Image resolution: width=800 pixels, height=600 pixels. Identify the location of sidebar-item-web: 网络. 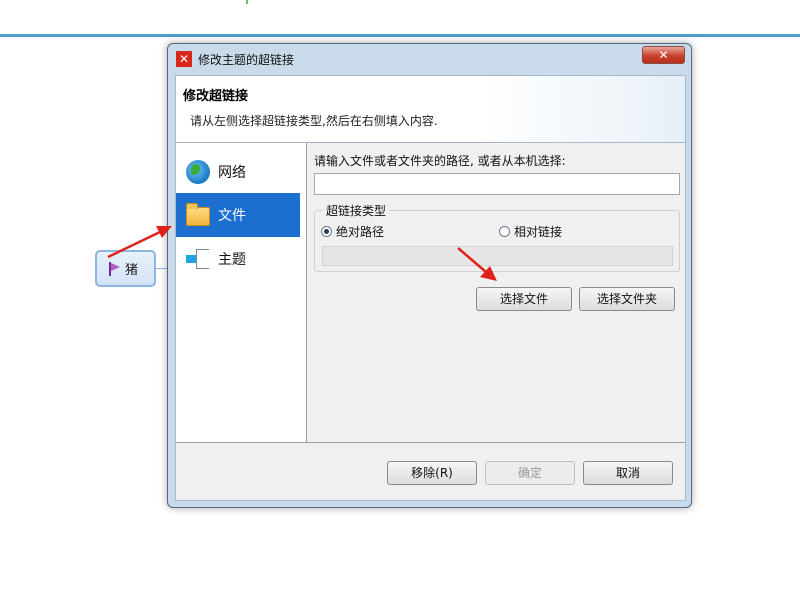
(238, 172).